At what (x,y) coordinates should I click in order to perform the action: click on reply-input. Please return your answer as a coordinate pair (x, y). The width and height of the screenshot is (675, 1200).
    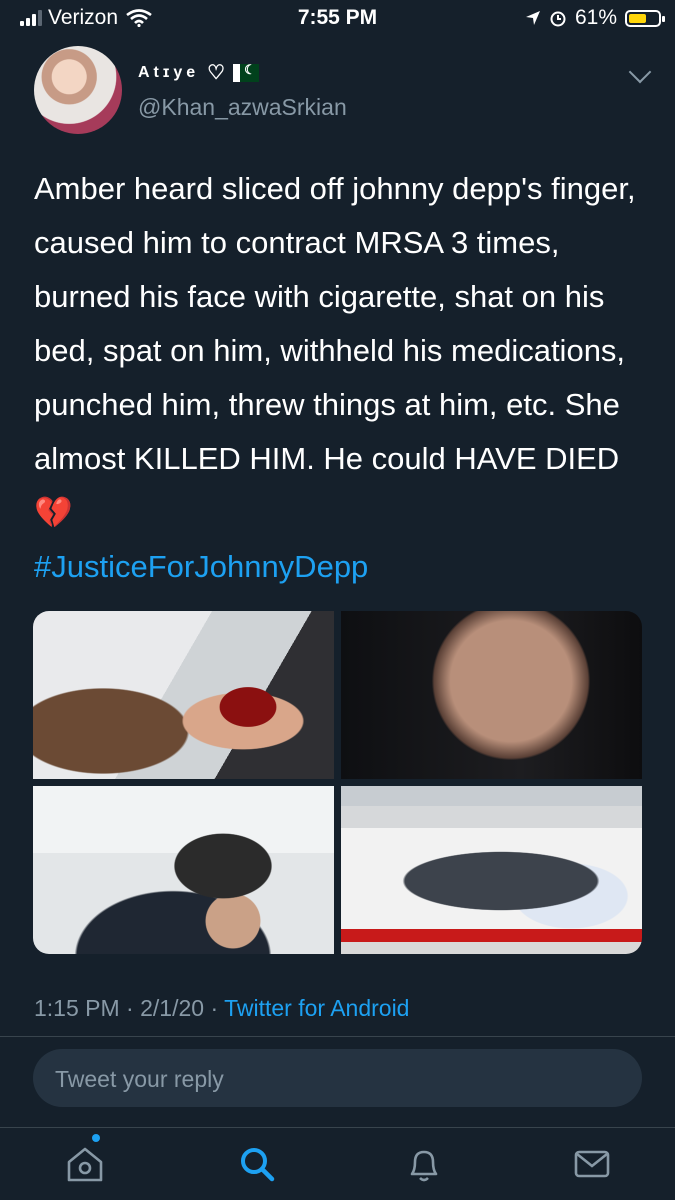
    Looking at the image, I should click on (335, 1079).